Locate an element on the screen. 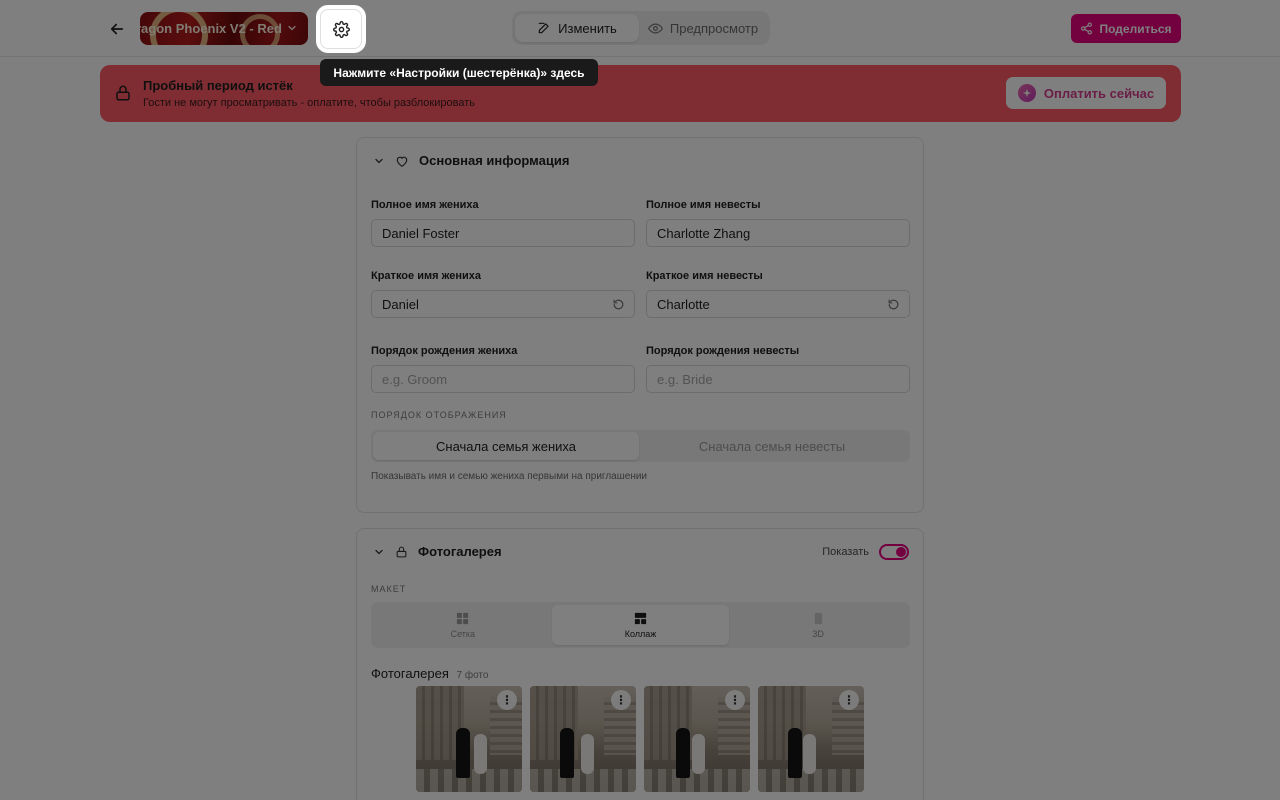 The image size is (1280, 800). settings-gear-button is located at coordinates (341, 29).